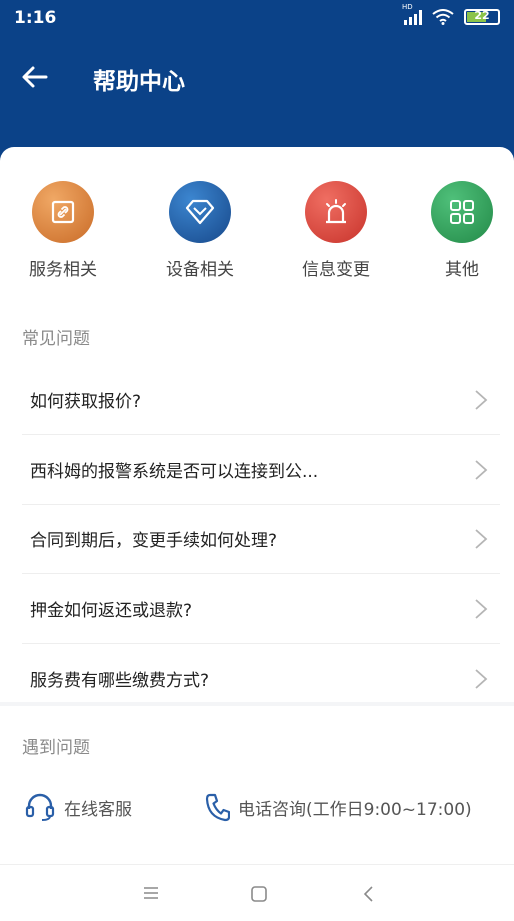 This screenshot has width=514, height=921. I want to click on faq-item: 服务费有哪些缴费方式?, so click(261, 679).